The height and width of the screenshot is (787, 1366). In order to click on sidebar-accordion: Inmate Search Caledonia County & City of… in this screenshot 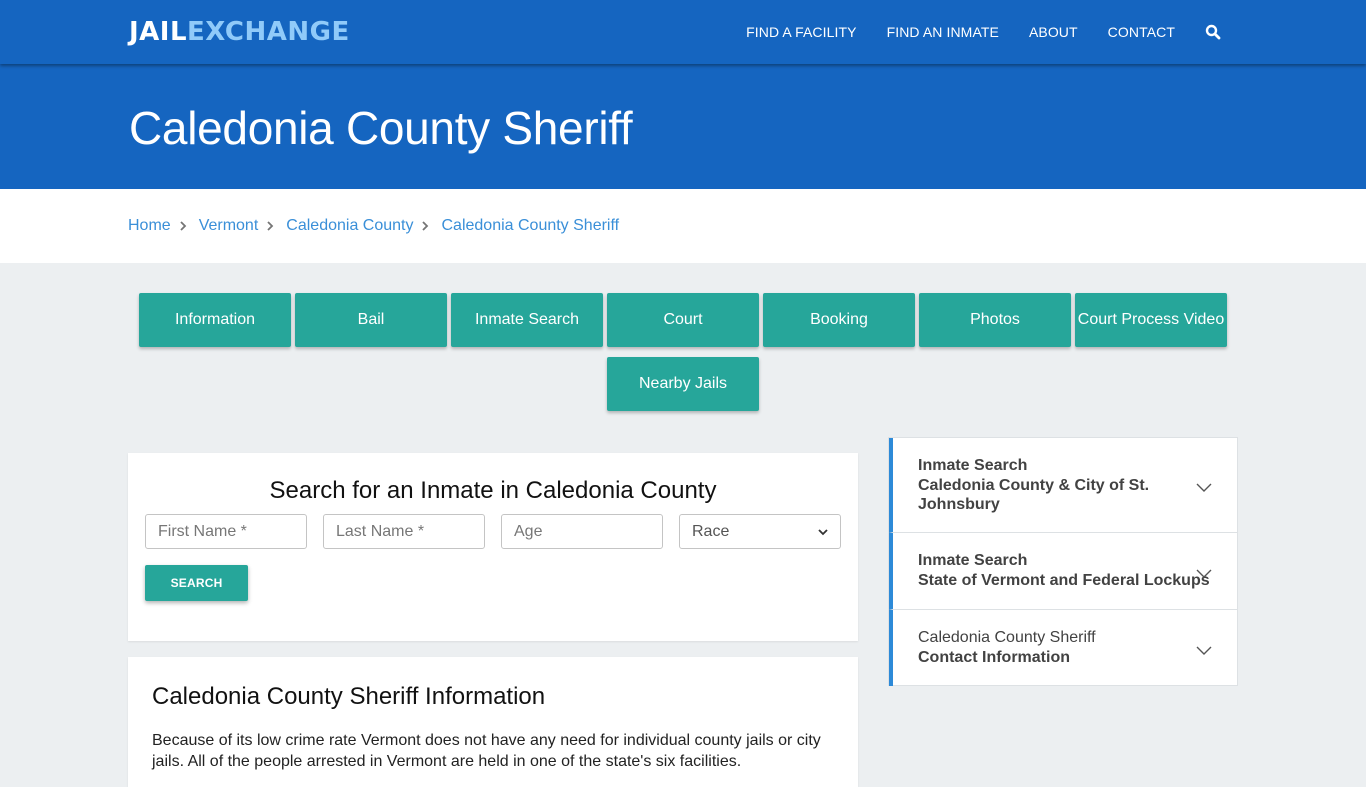, I will do `click(1063, 561)`.